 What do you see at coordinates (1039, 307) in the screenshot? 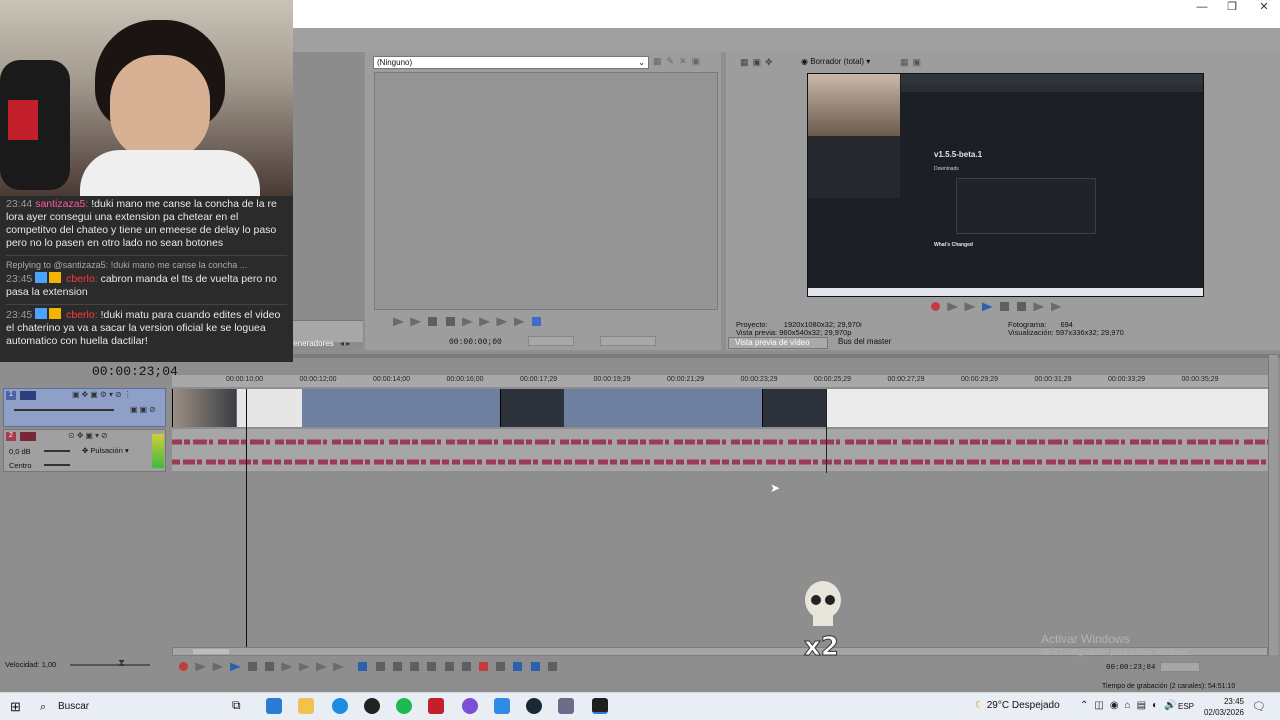
I see `prev-icon` at bounding box center [1039, 307].